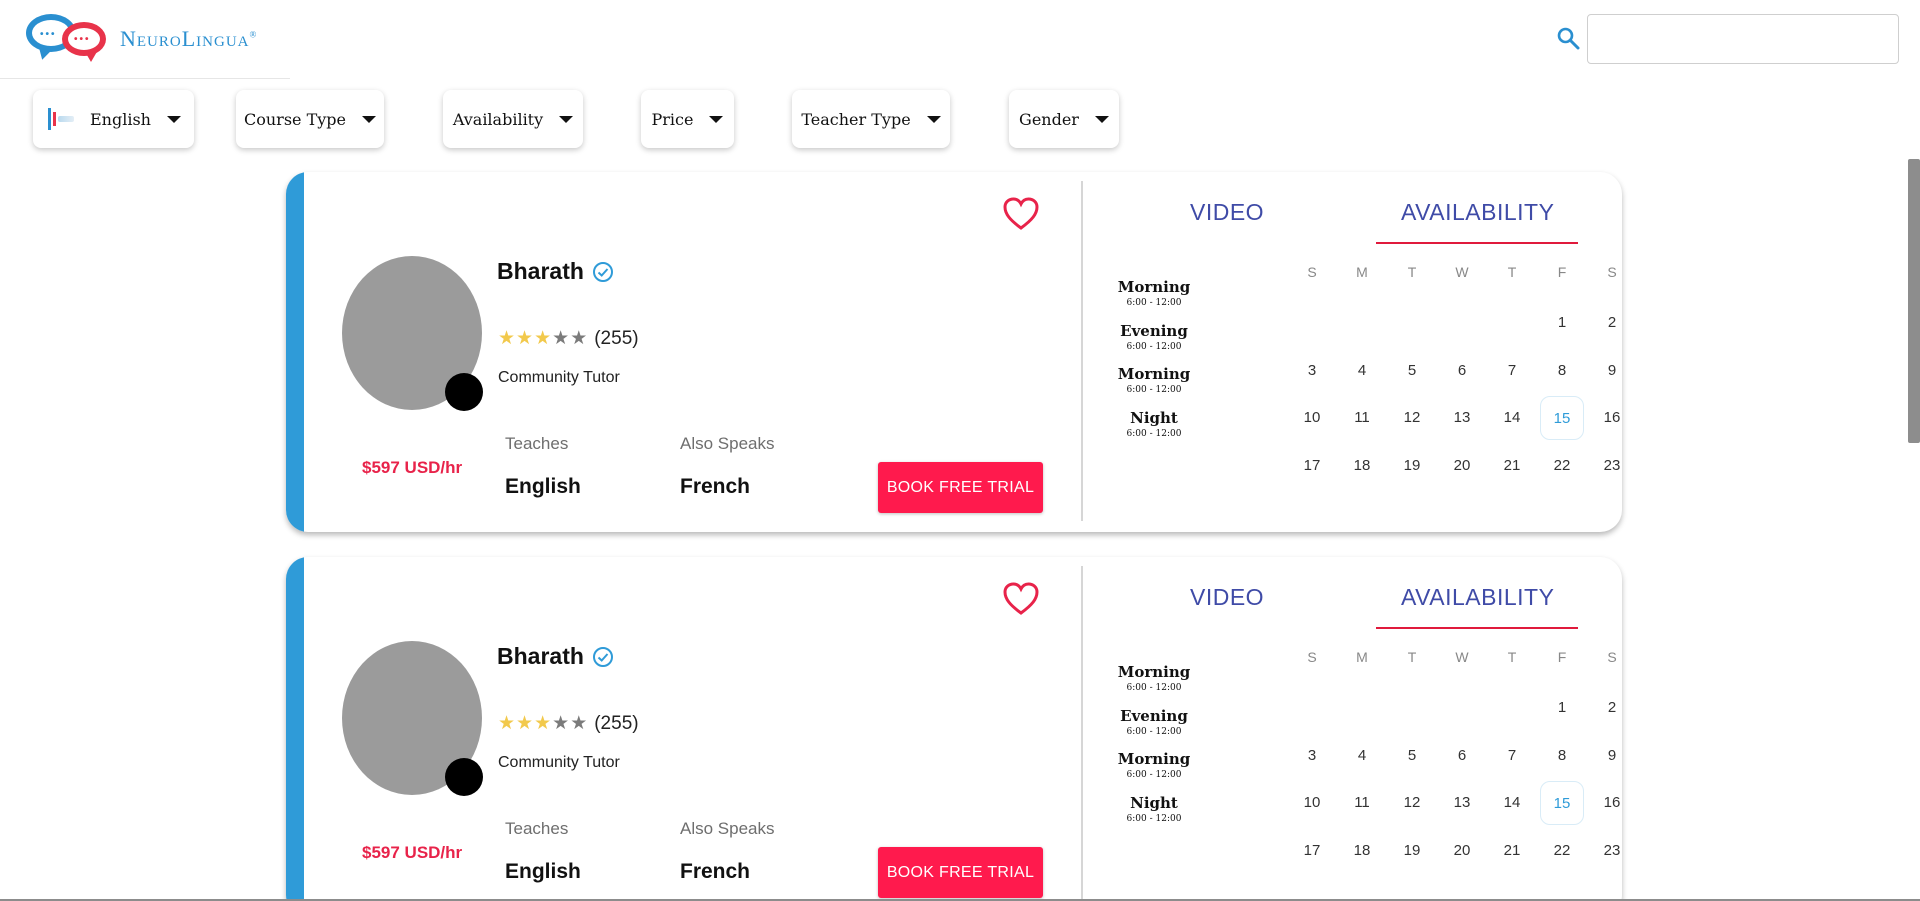 Image resolution: width=1920 pixels, height=901 pixels. I want to click on speaks-label: Also Speaks, so click(727, 443).